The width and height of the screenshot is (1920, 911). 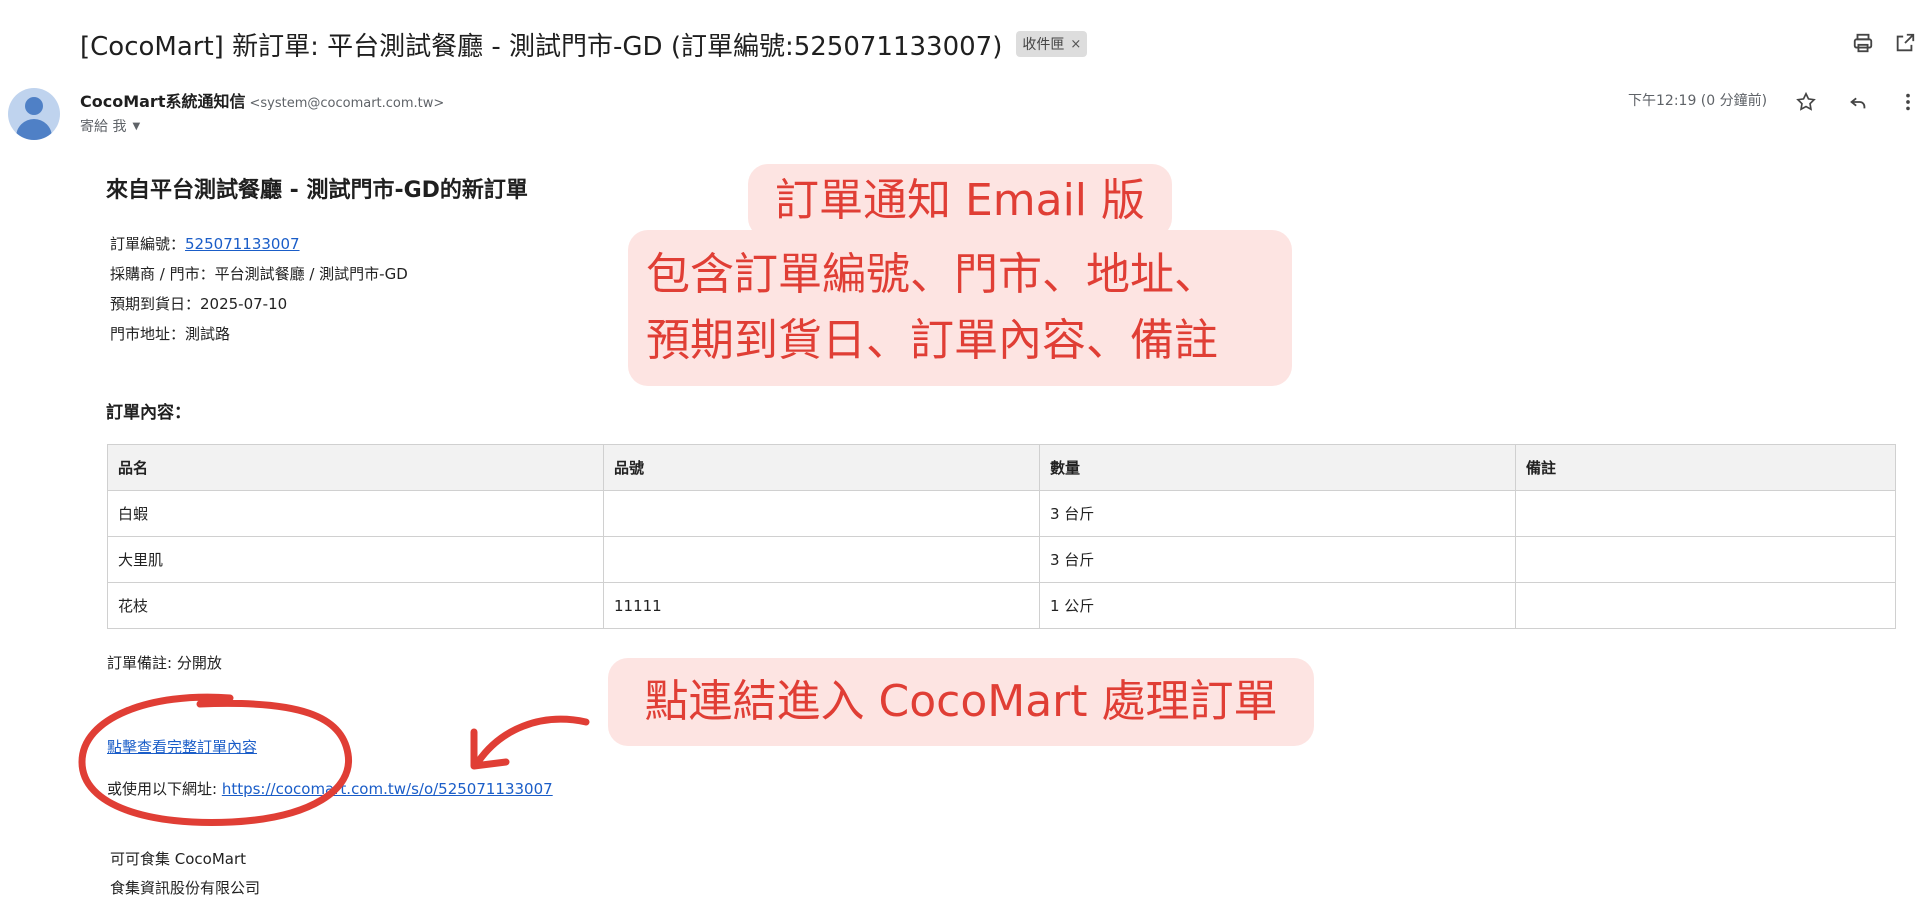 What do you see at coordinates (1075, 44) in the screenshot?
I see `remove-label-icon: ×` at bounding box center [1075, 44].